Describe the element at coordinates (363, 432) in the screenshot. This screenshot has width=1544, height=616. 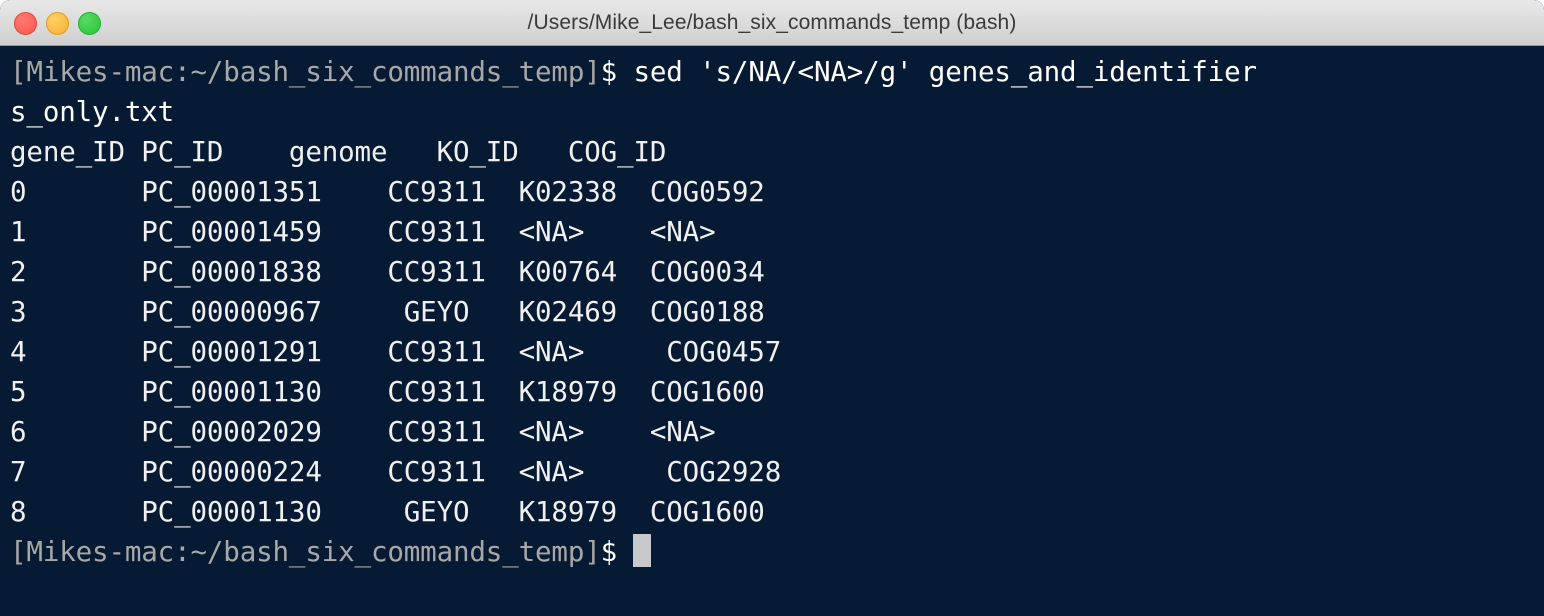
I see `output-text: 6 PC_00002029 CC9311 <NA> <NA>` at that location.